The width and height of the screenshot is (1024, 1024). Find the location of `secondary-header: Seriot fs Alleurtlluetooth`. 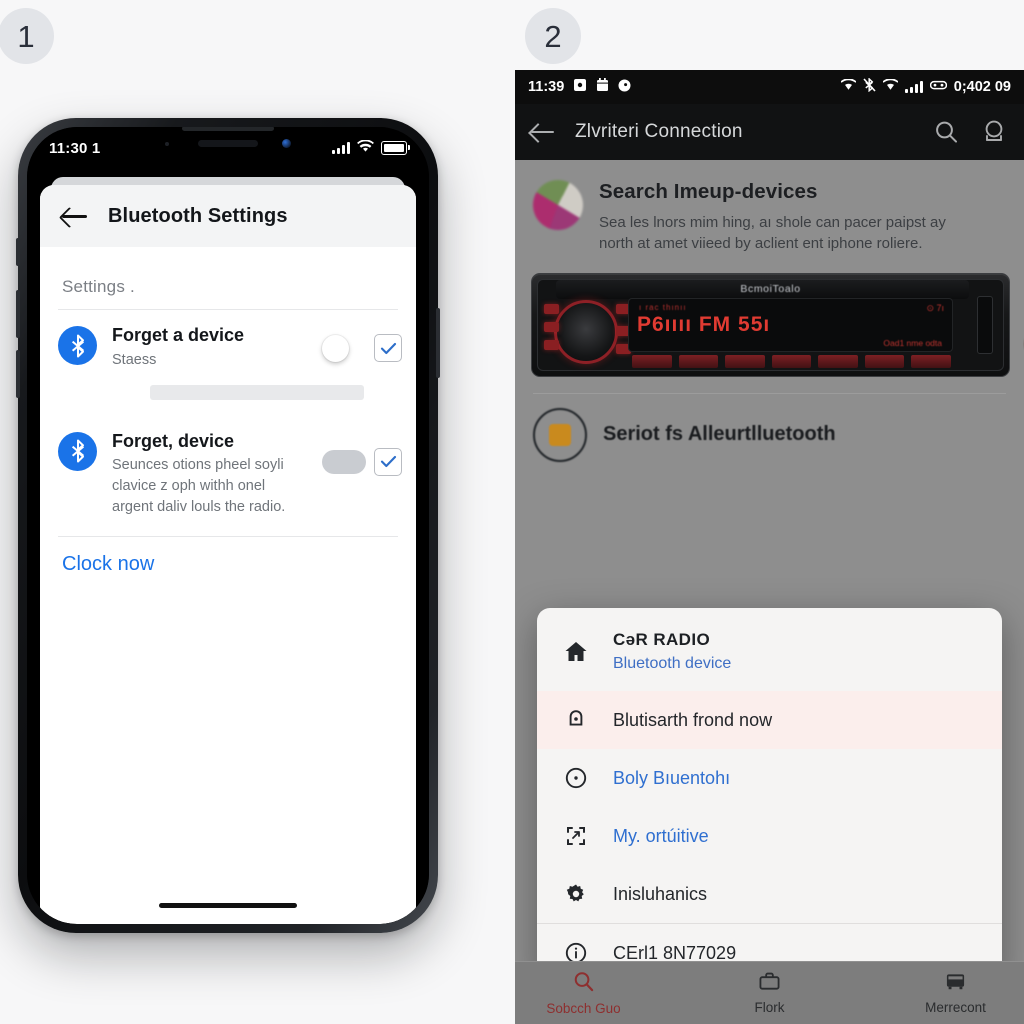

secondary-header: Seriot fs Alleurtlluetooth is located at coordinates (769, 428).